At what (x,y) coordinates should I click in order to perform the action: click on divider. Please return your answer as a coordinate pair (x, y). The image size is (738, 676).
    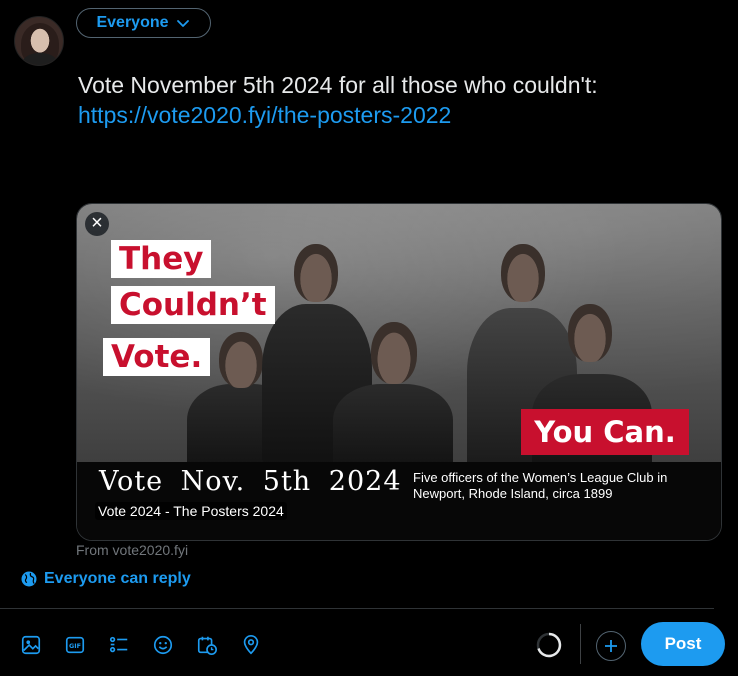
    Looking at the image, I should click on (357, 608).